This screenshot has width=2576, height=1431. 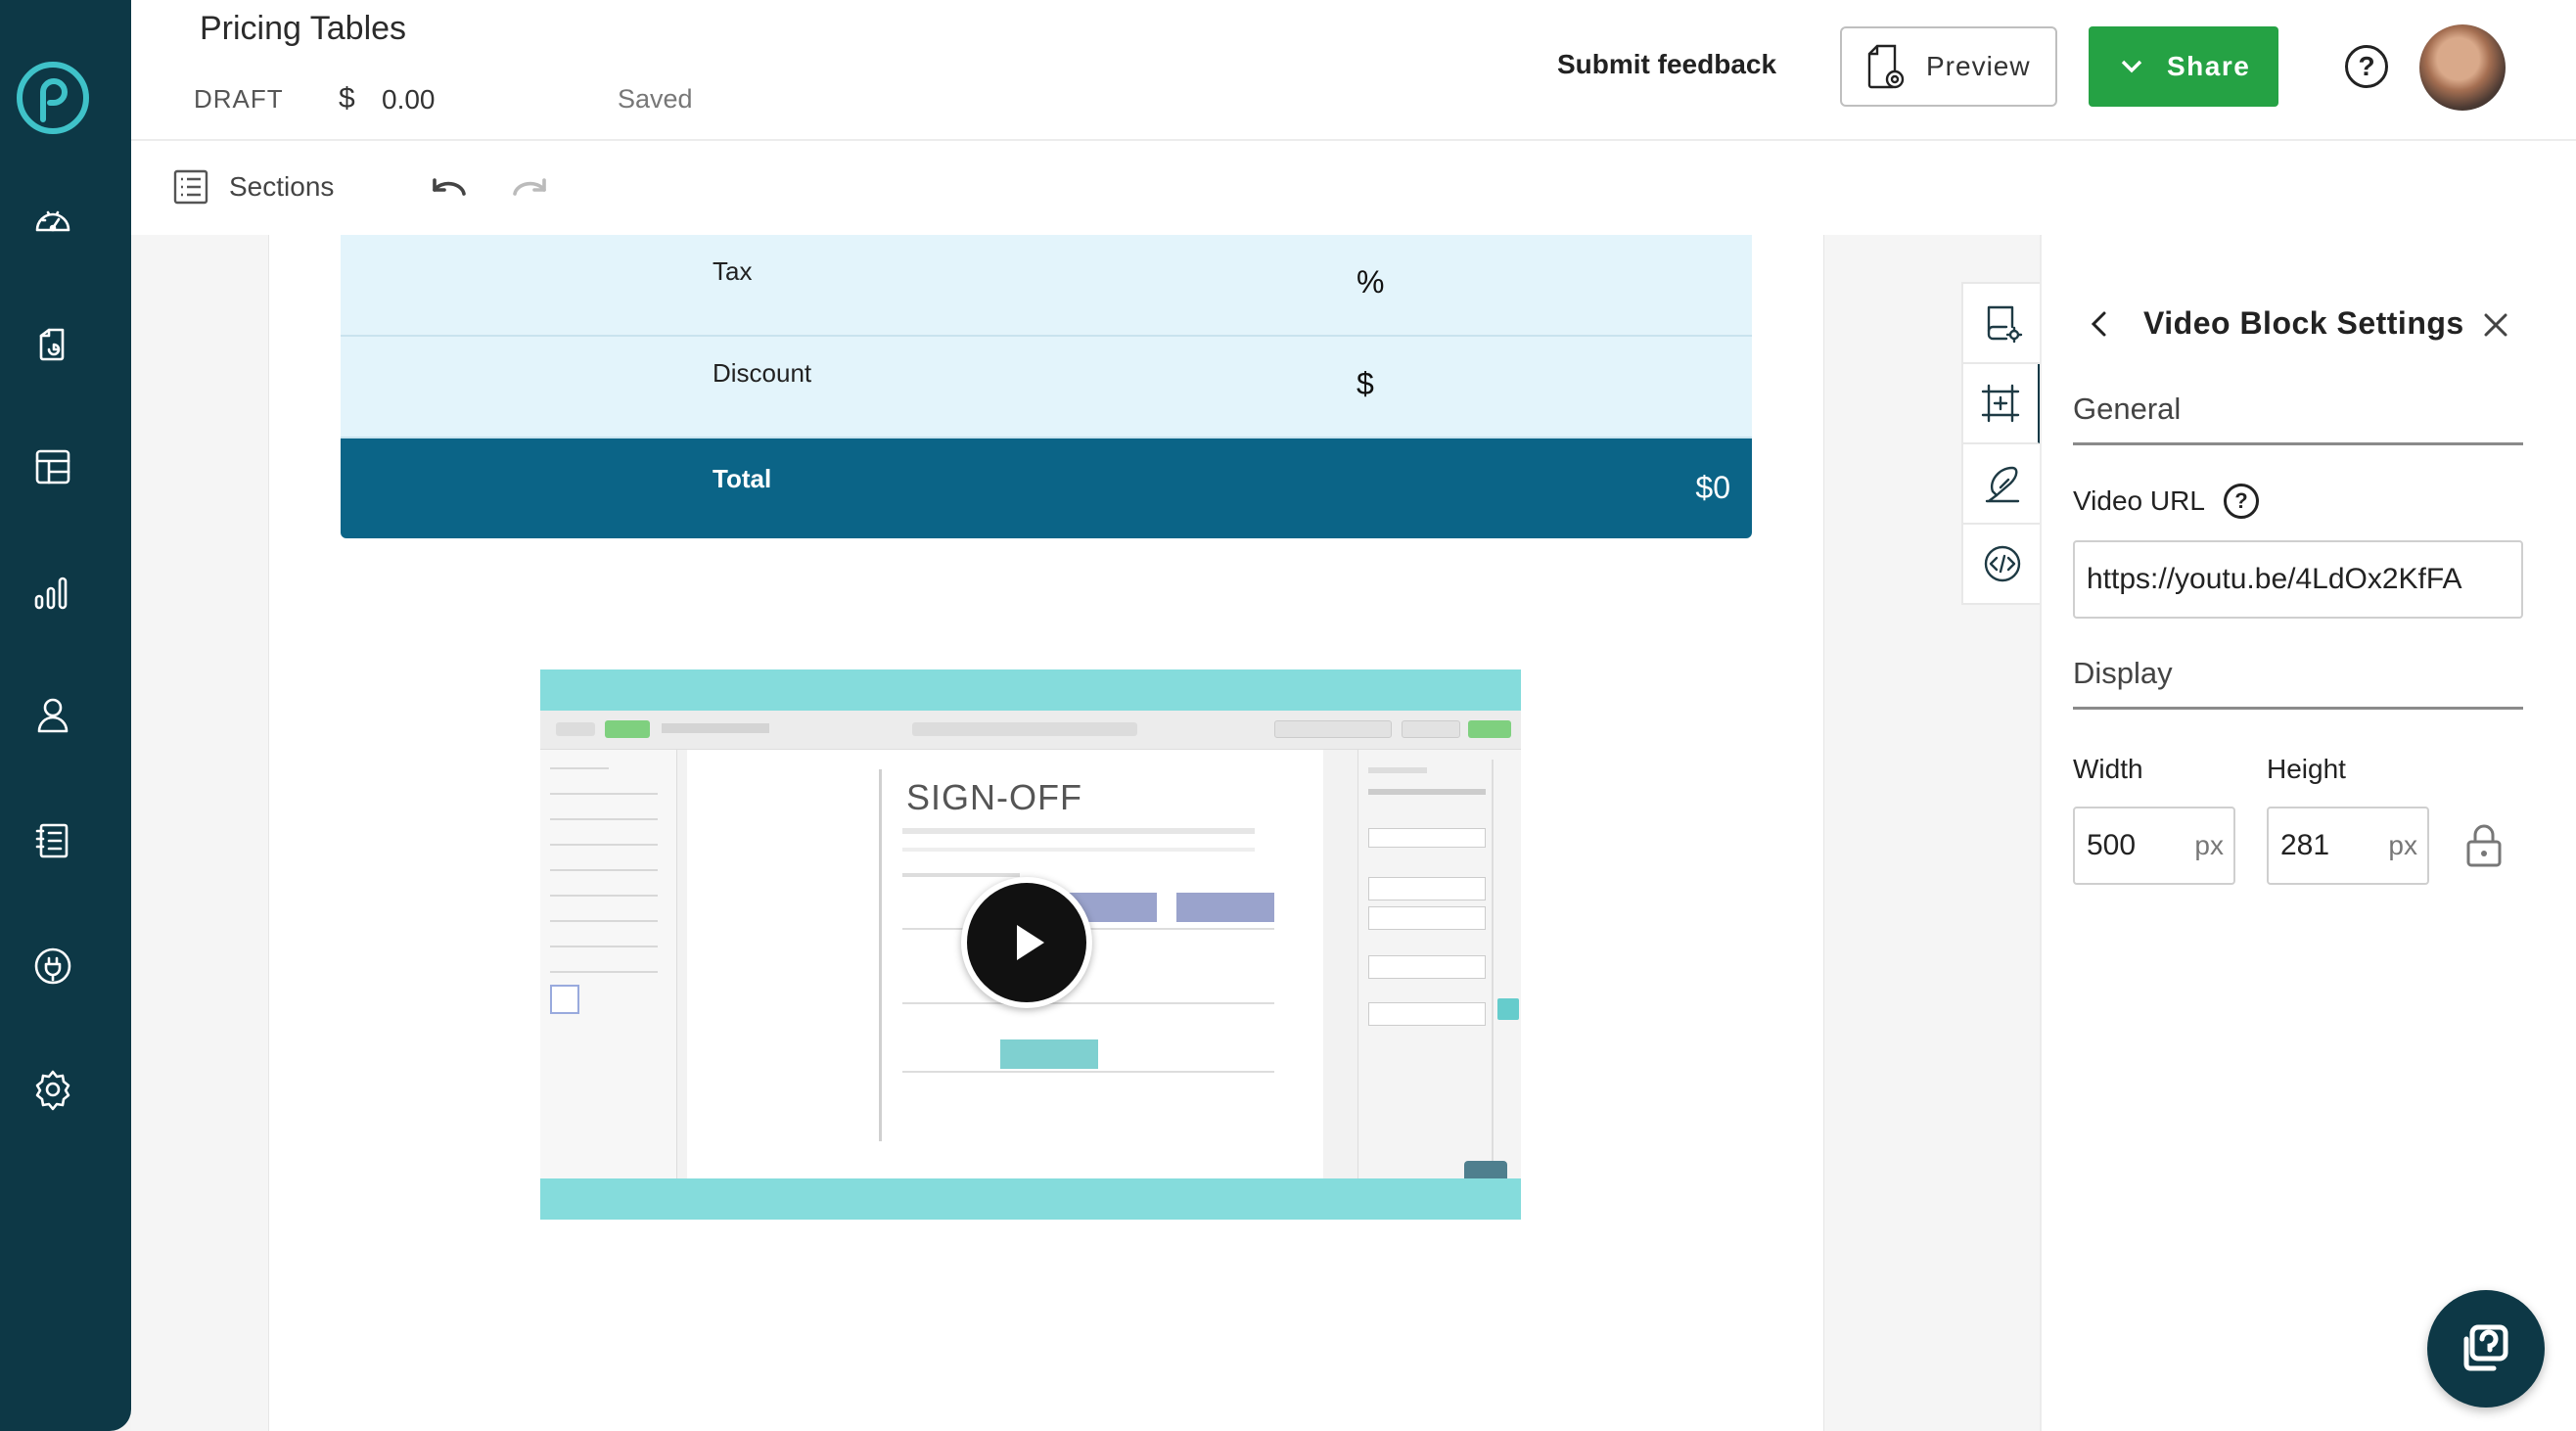 I want to click on video-url-input, so click(x=2298, y=579).